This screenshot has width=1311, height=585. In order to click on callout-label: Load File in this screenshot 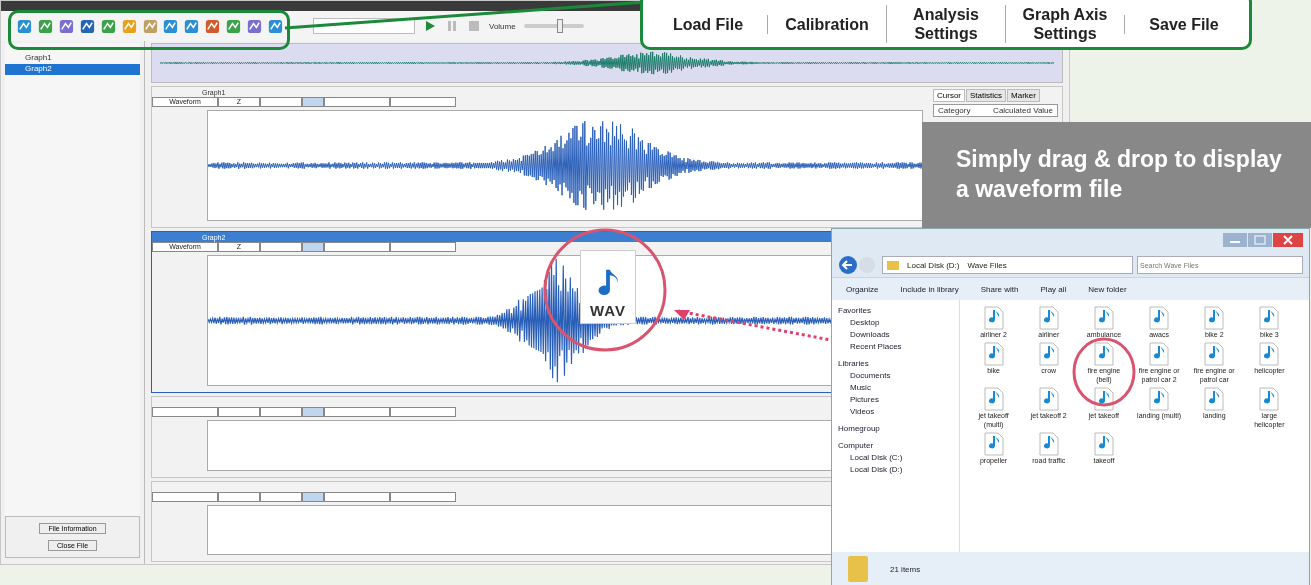, I will do `click(708, 24)`.